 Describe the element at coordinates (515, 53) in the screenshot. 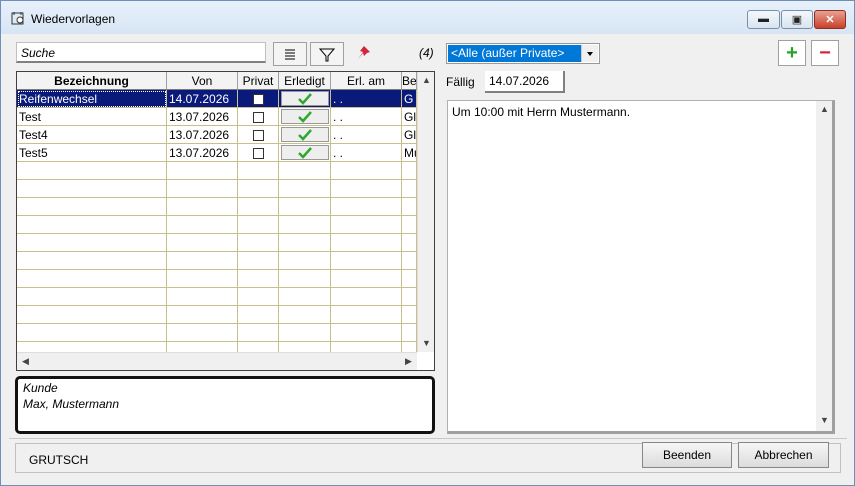

I see `category-filter-value: <Alle (außer Private>` at that location.